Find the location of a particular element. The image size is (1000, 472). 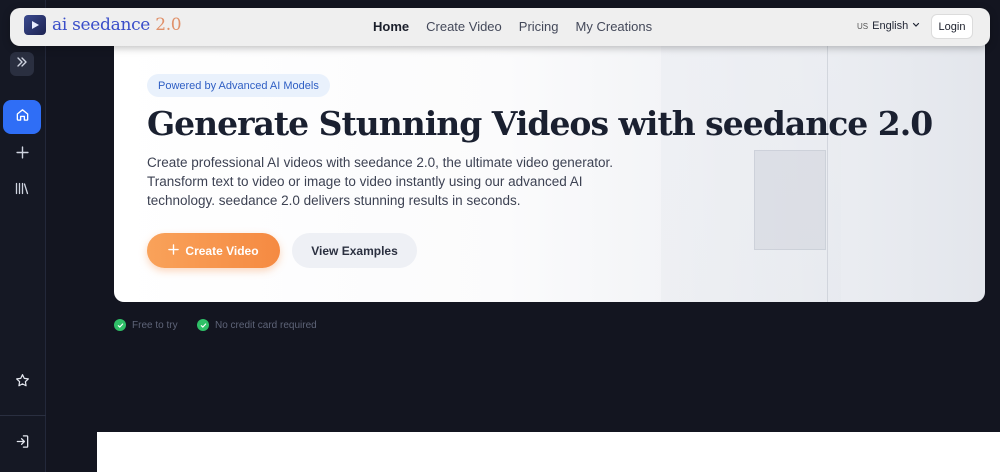

sidebar-item-new is located at coordinates (22, 155).